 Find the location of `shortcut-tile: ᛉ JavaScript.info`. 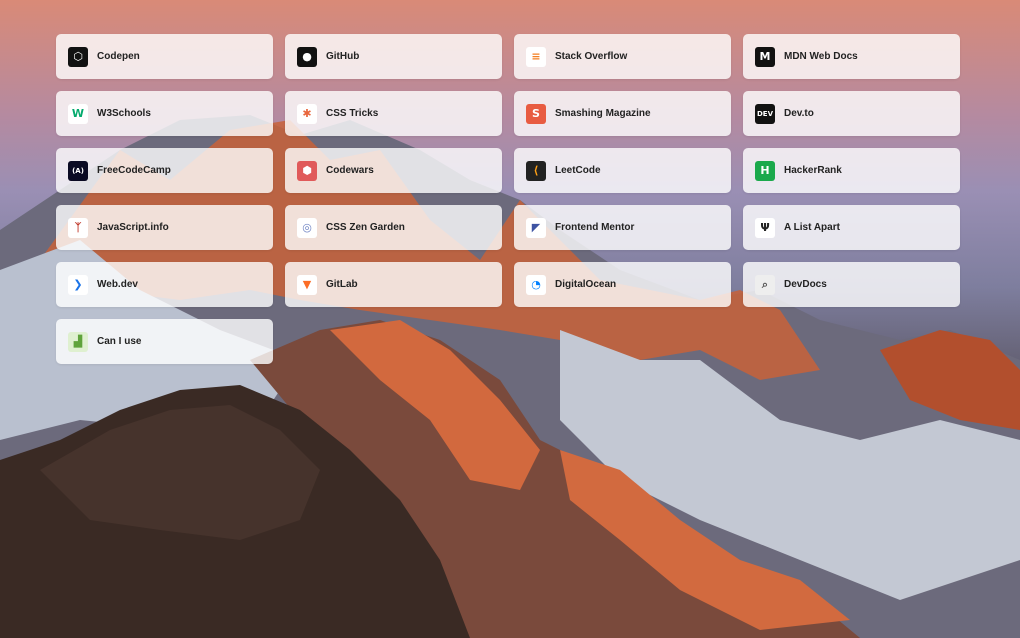

shortcut-tile: ᛉ JavaScript.info is located at coordinates (164, 227).